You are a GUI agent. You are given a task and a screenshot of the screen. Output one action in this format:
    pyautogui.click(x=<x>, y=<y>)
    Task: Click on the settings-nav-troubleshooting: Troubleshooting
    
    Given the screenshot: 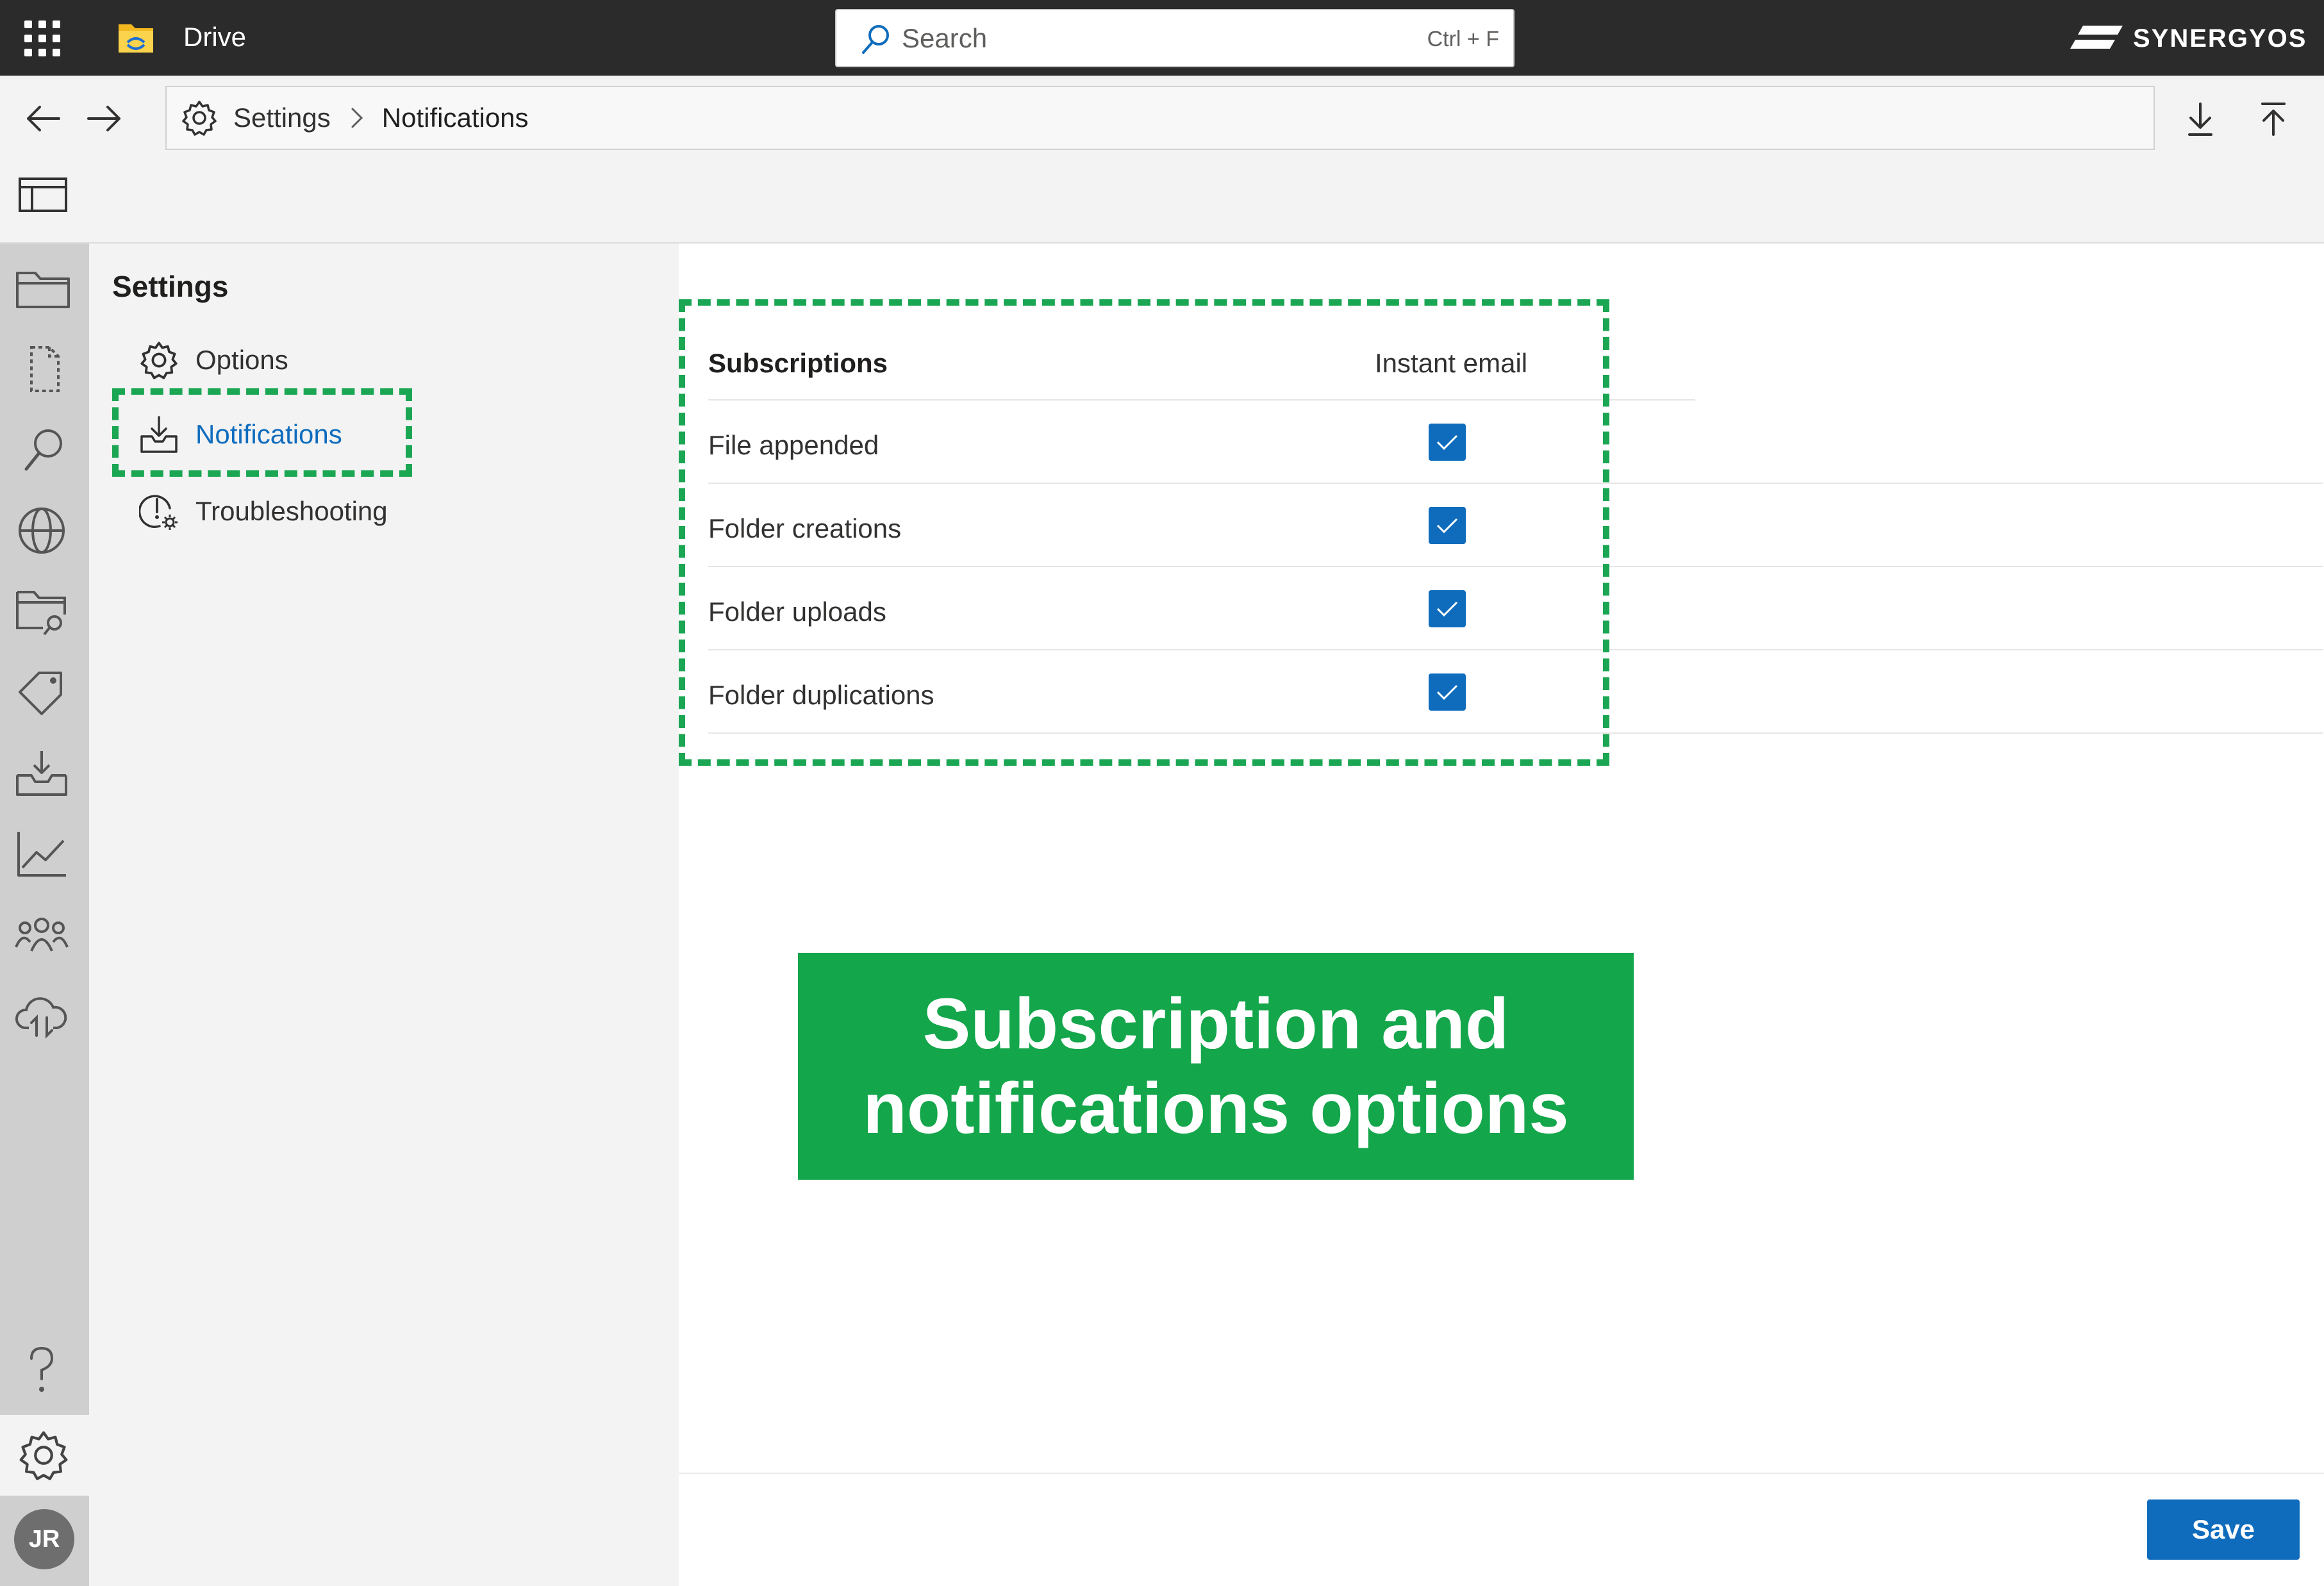 What is the action you would take?
    pyautogui.click(x=263, y=511)
    